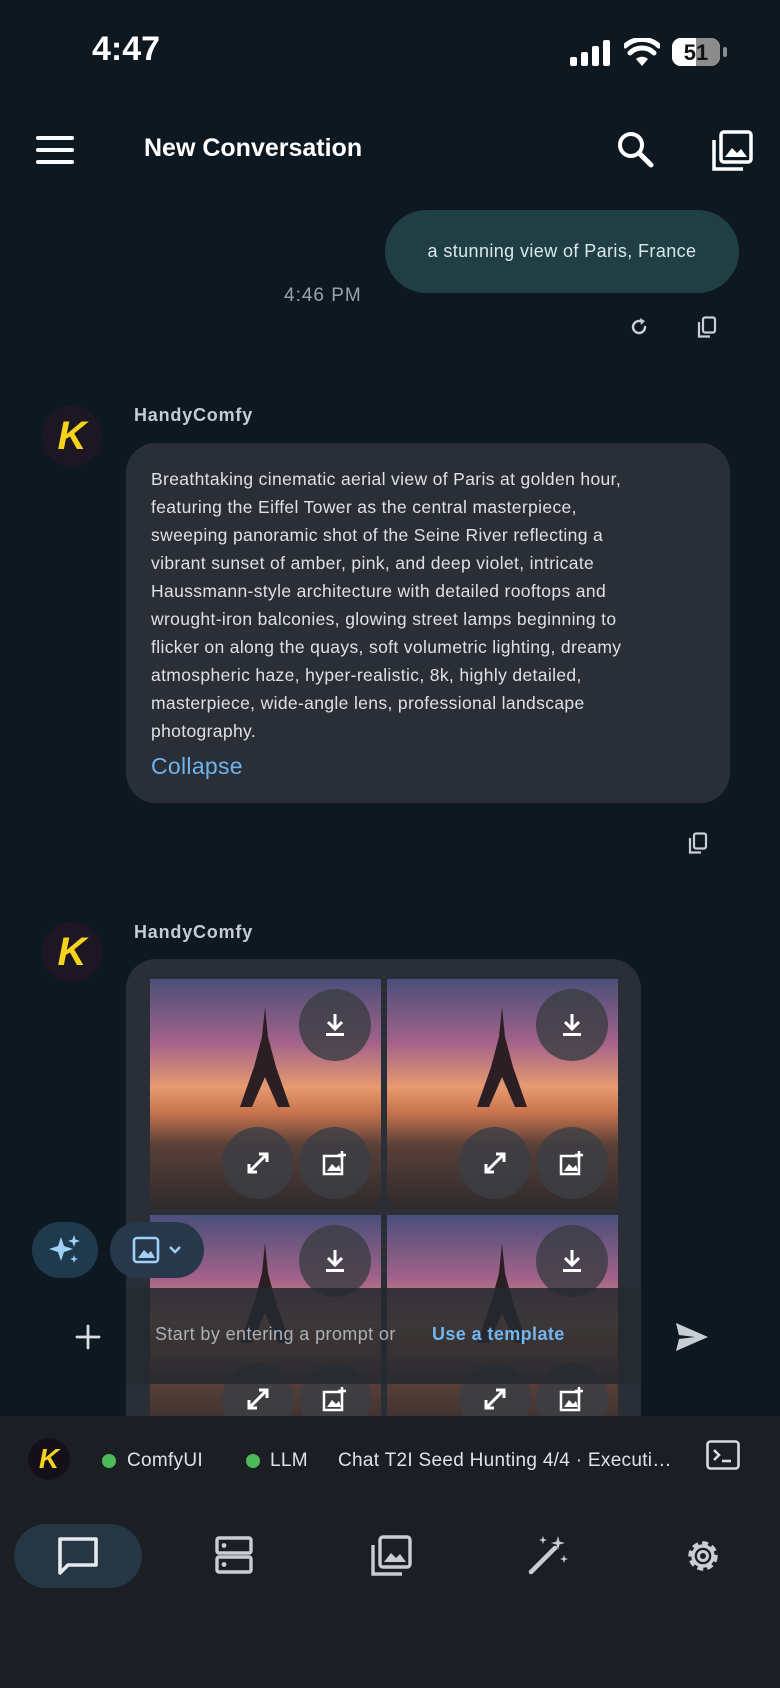 The image size is (780, 1688). Describe the element at coordinates (109, 1461) in the screenshot. I see `comfyui-status-dot` at that location.